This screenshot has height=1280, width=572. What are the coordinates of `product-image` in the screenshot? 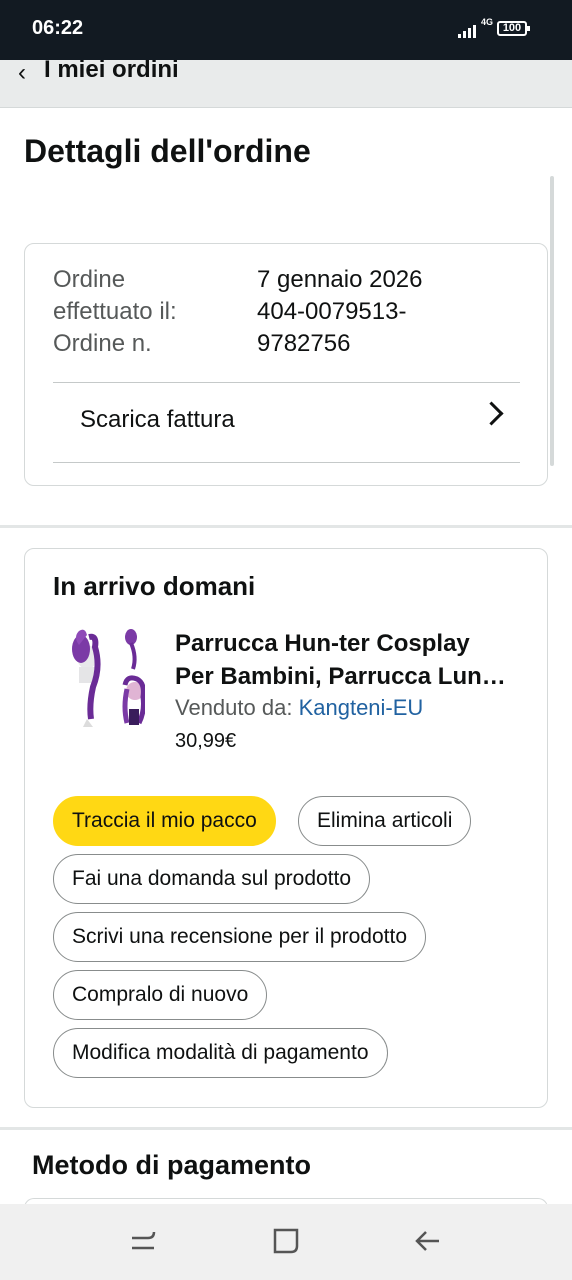 It's located at (105, 677).